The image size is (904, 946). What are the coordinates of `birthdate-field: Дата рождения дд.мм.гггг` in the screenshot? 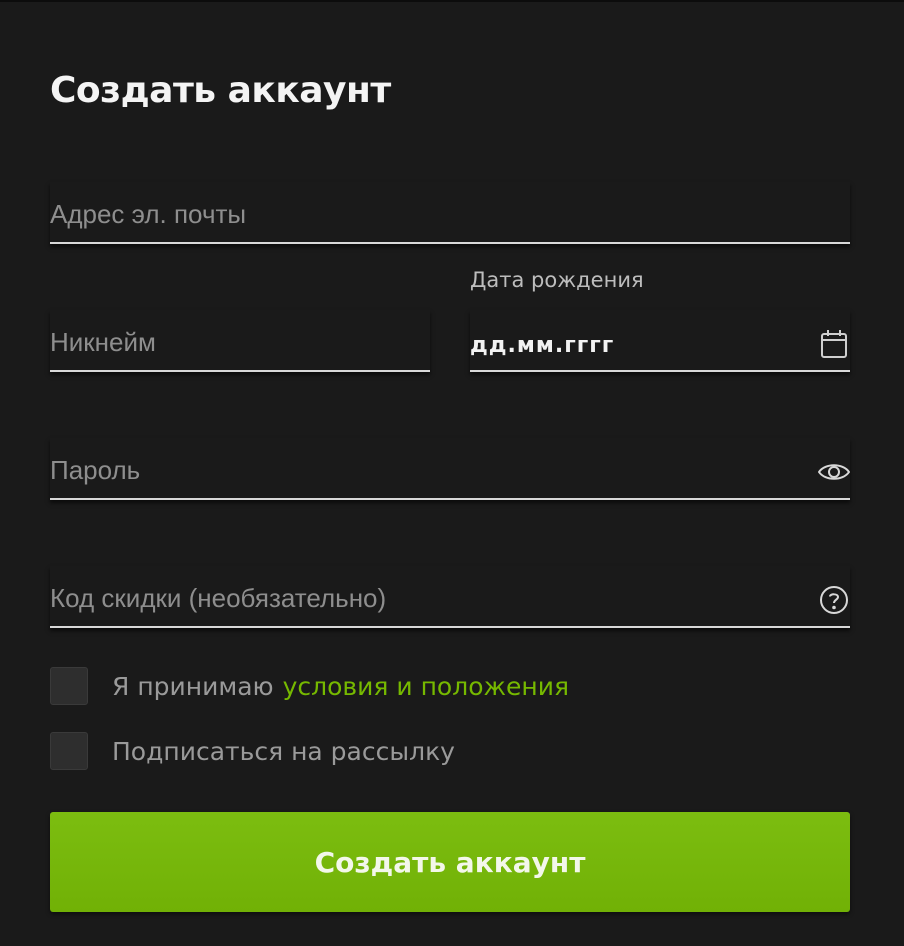 It's located at (660, 320).